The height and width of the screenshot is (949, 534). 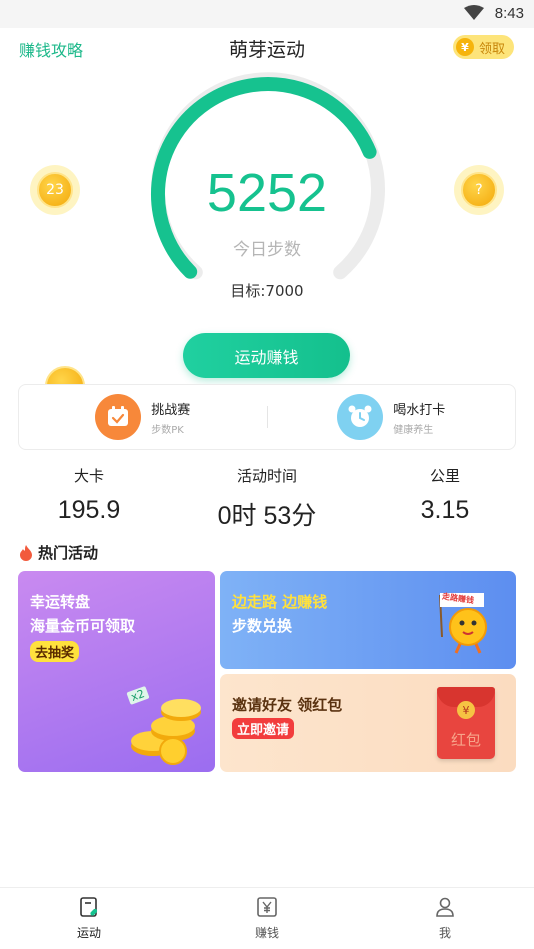 I want to click on lottery-subtitle: 海量金币可领取, so click(x=83, y=626).